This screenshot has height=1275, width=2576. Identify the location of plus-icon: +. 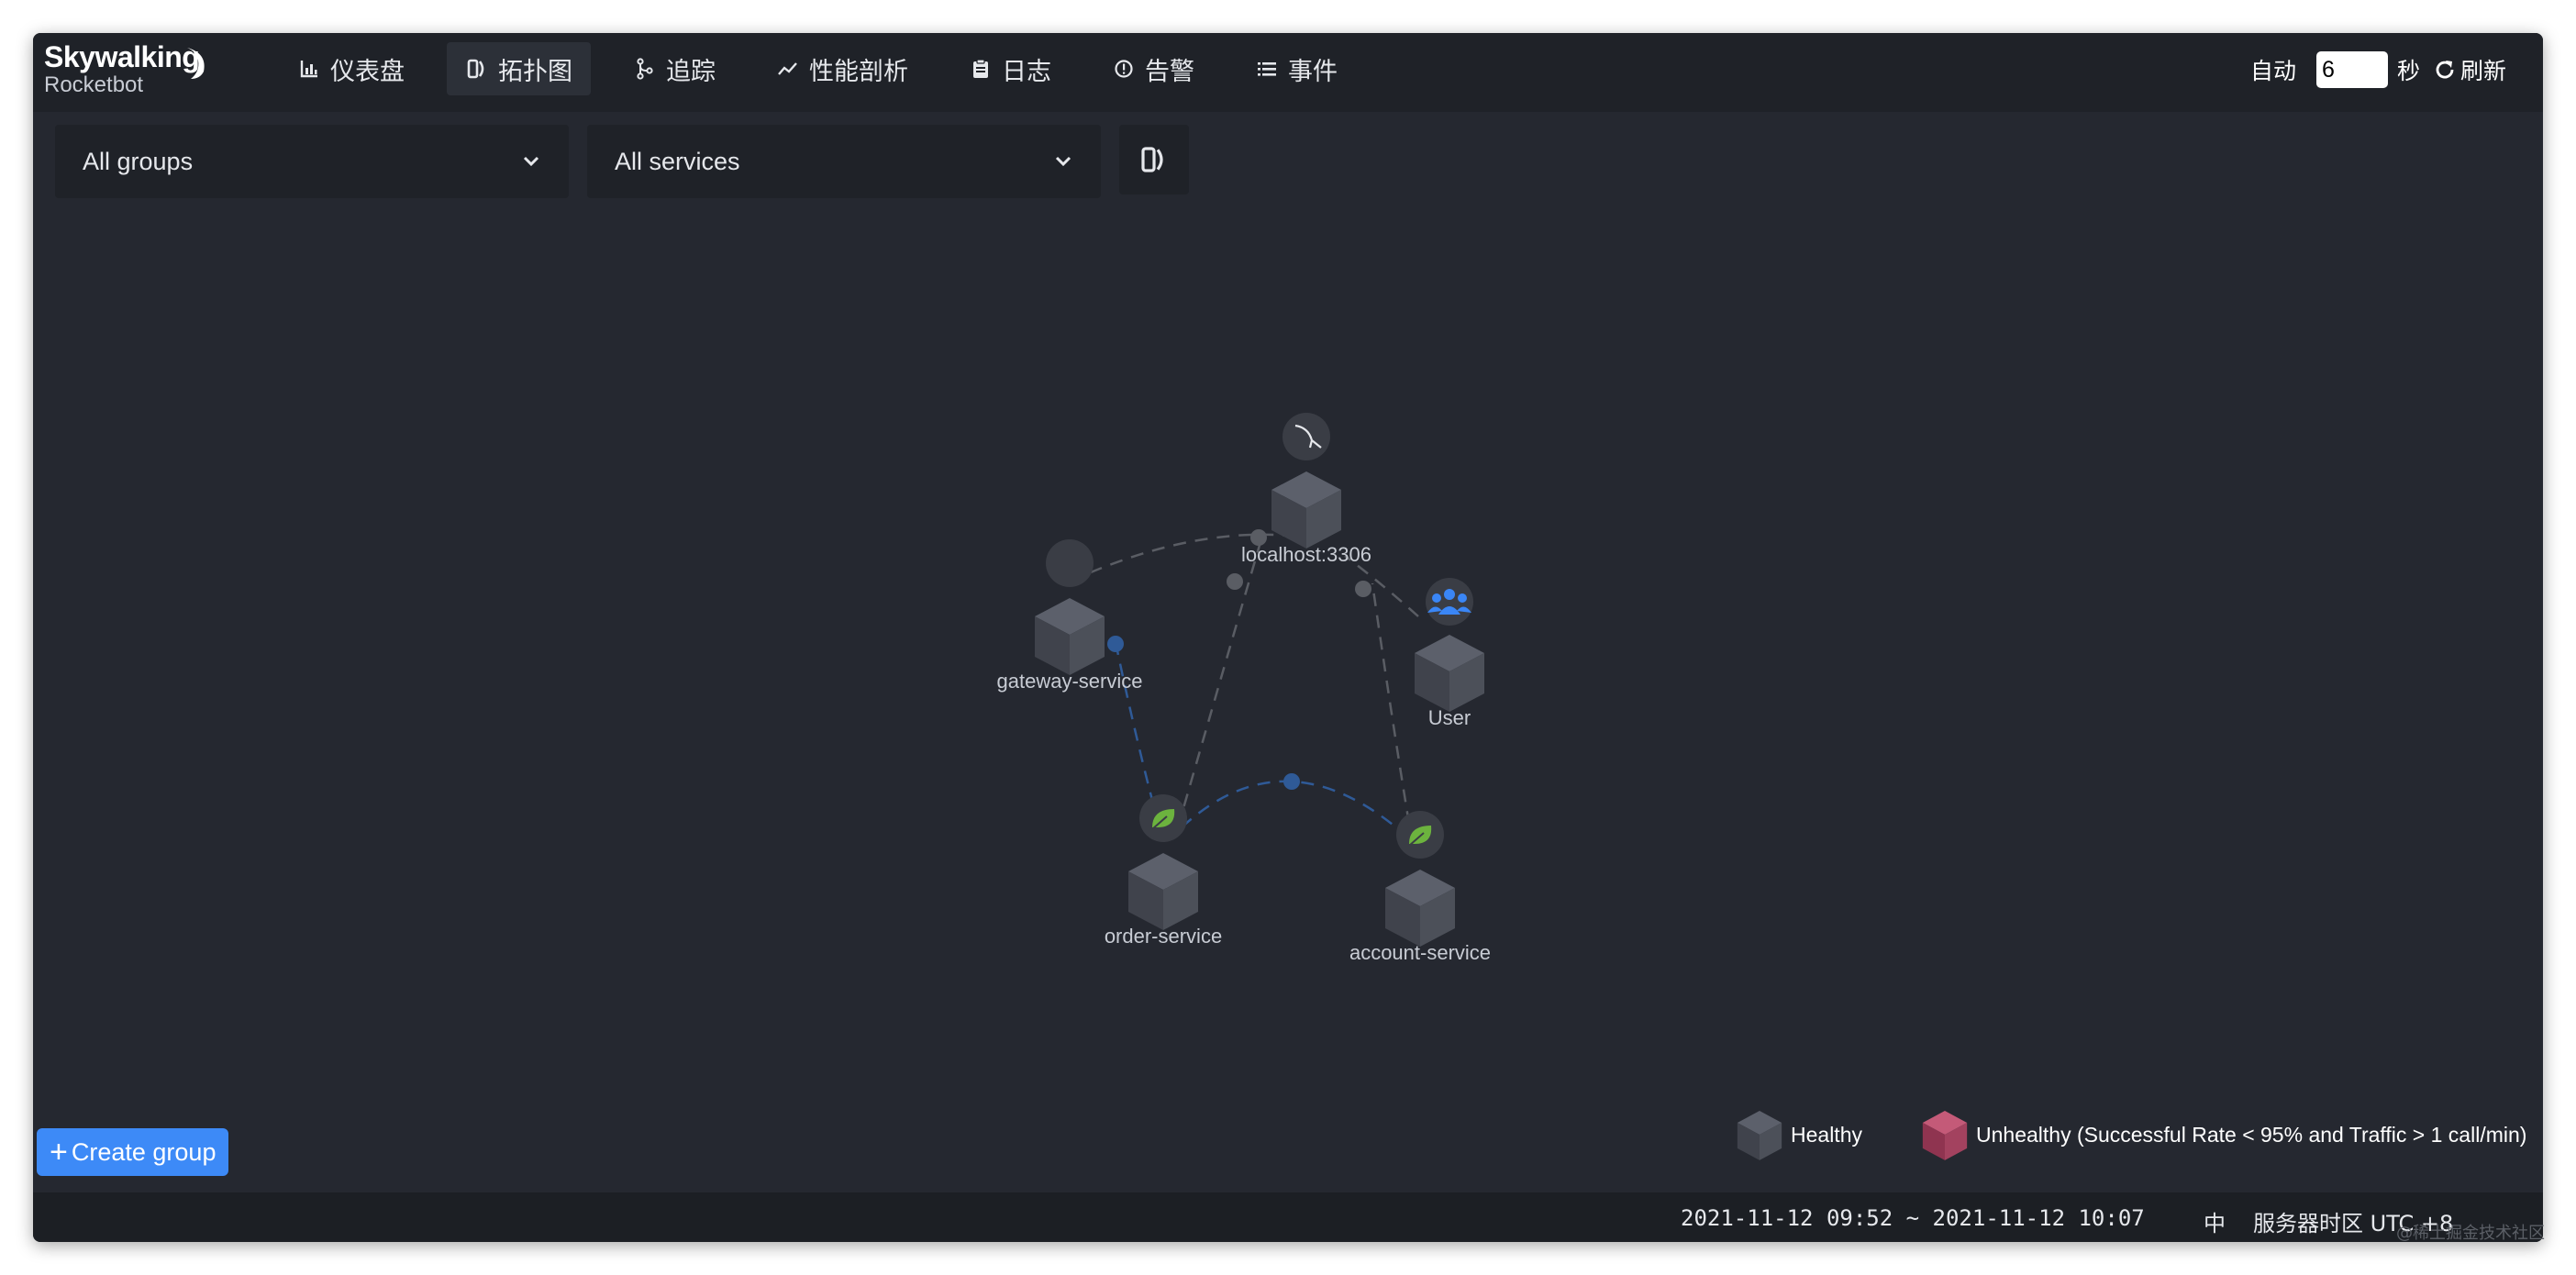
(59, 1152).